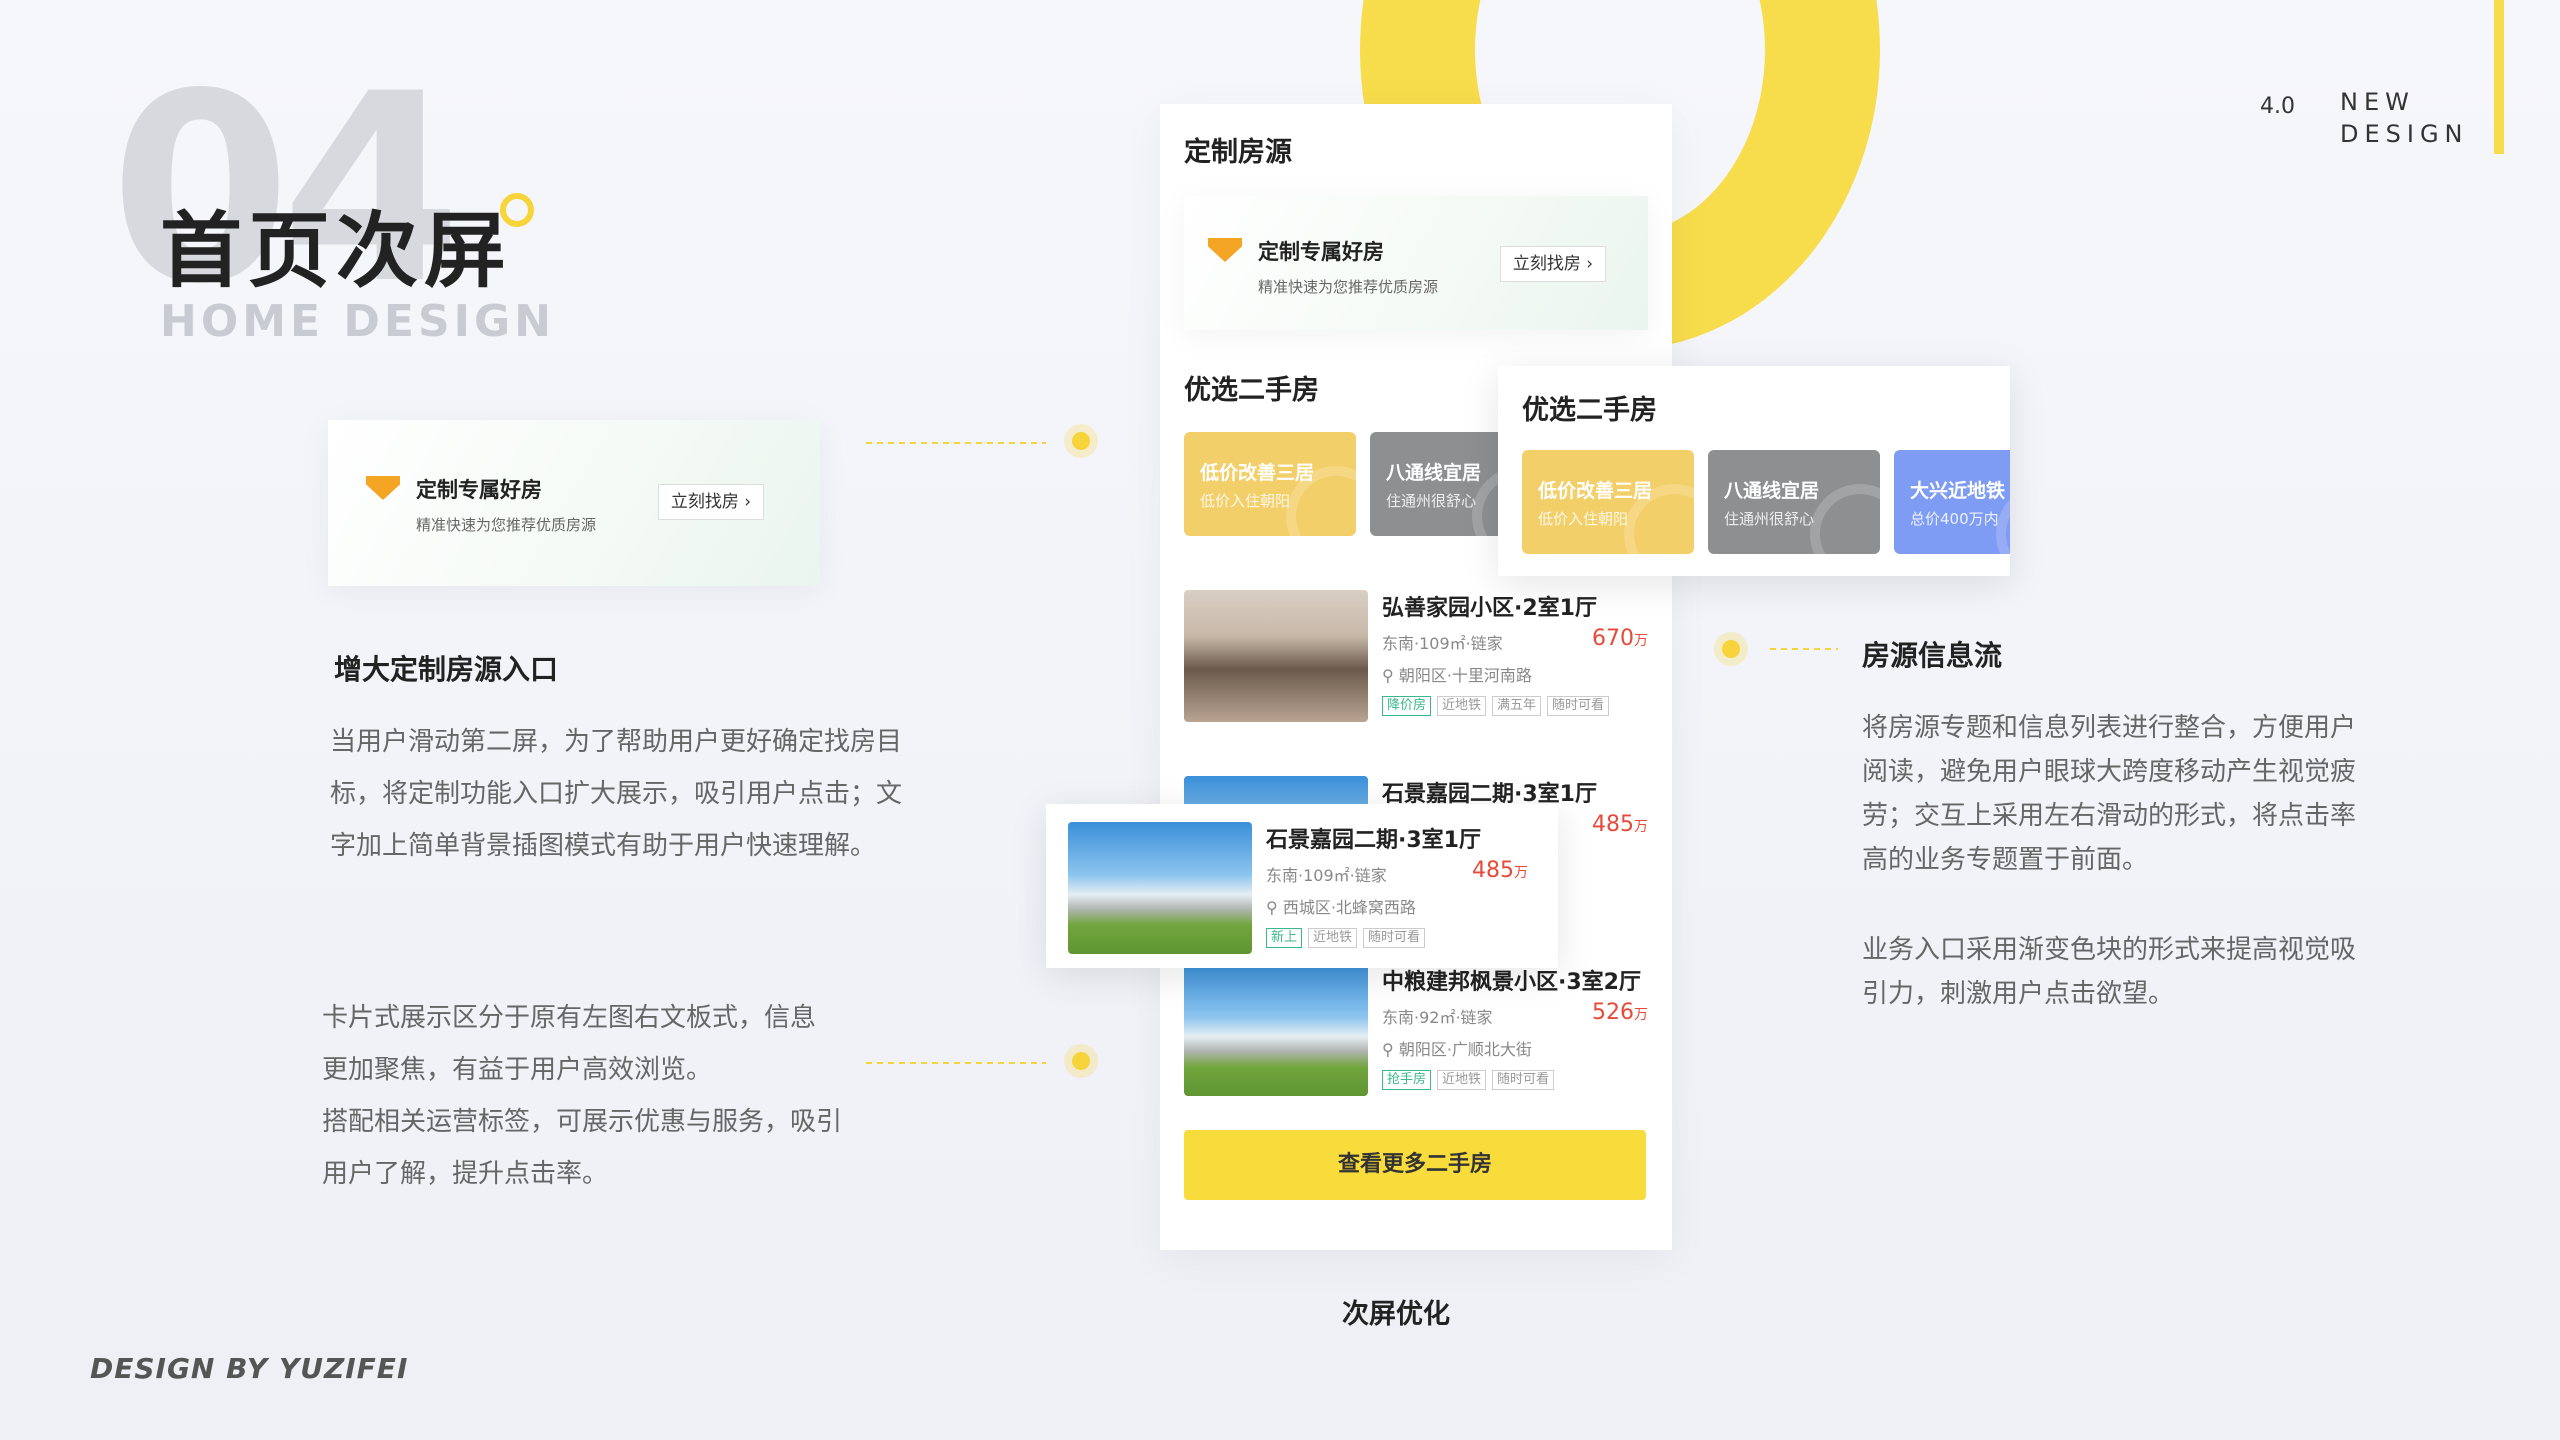  What do you see at coordinates (2142, 972) in the screenshot?
I see `section3-text2: 业务入口采用渐变色块的形式来提高视觉吸 引力，刺激用户点击欲望。` at bounding box center [2142, 972].